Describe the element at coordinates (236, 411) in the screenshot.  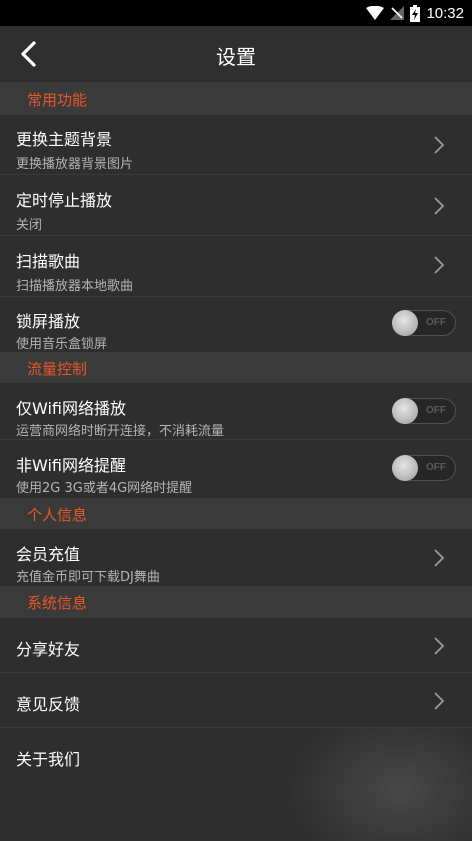
I see `settings-item-wifi-only: 仅Wifi网络播放 运营商网络时断开连接，不消耗流量 OFF` at that location.